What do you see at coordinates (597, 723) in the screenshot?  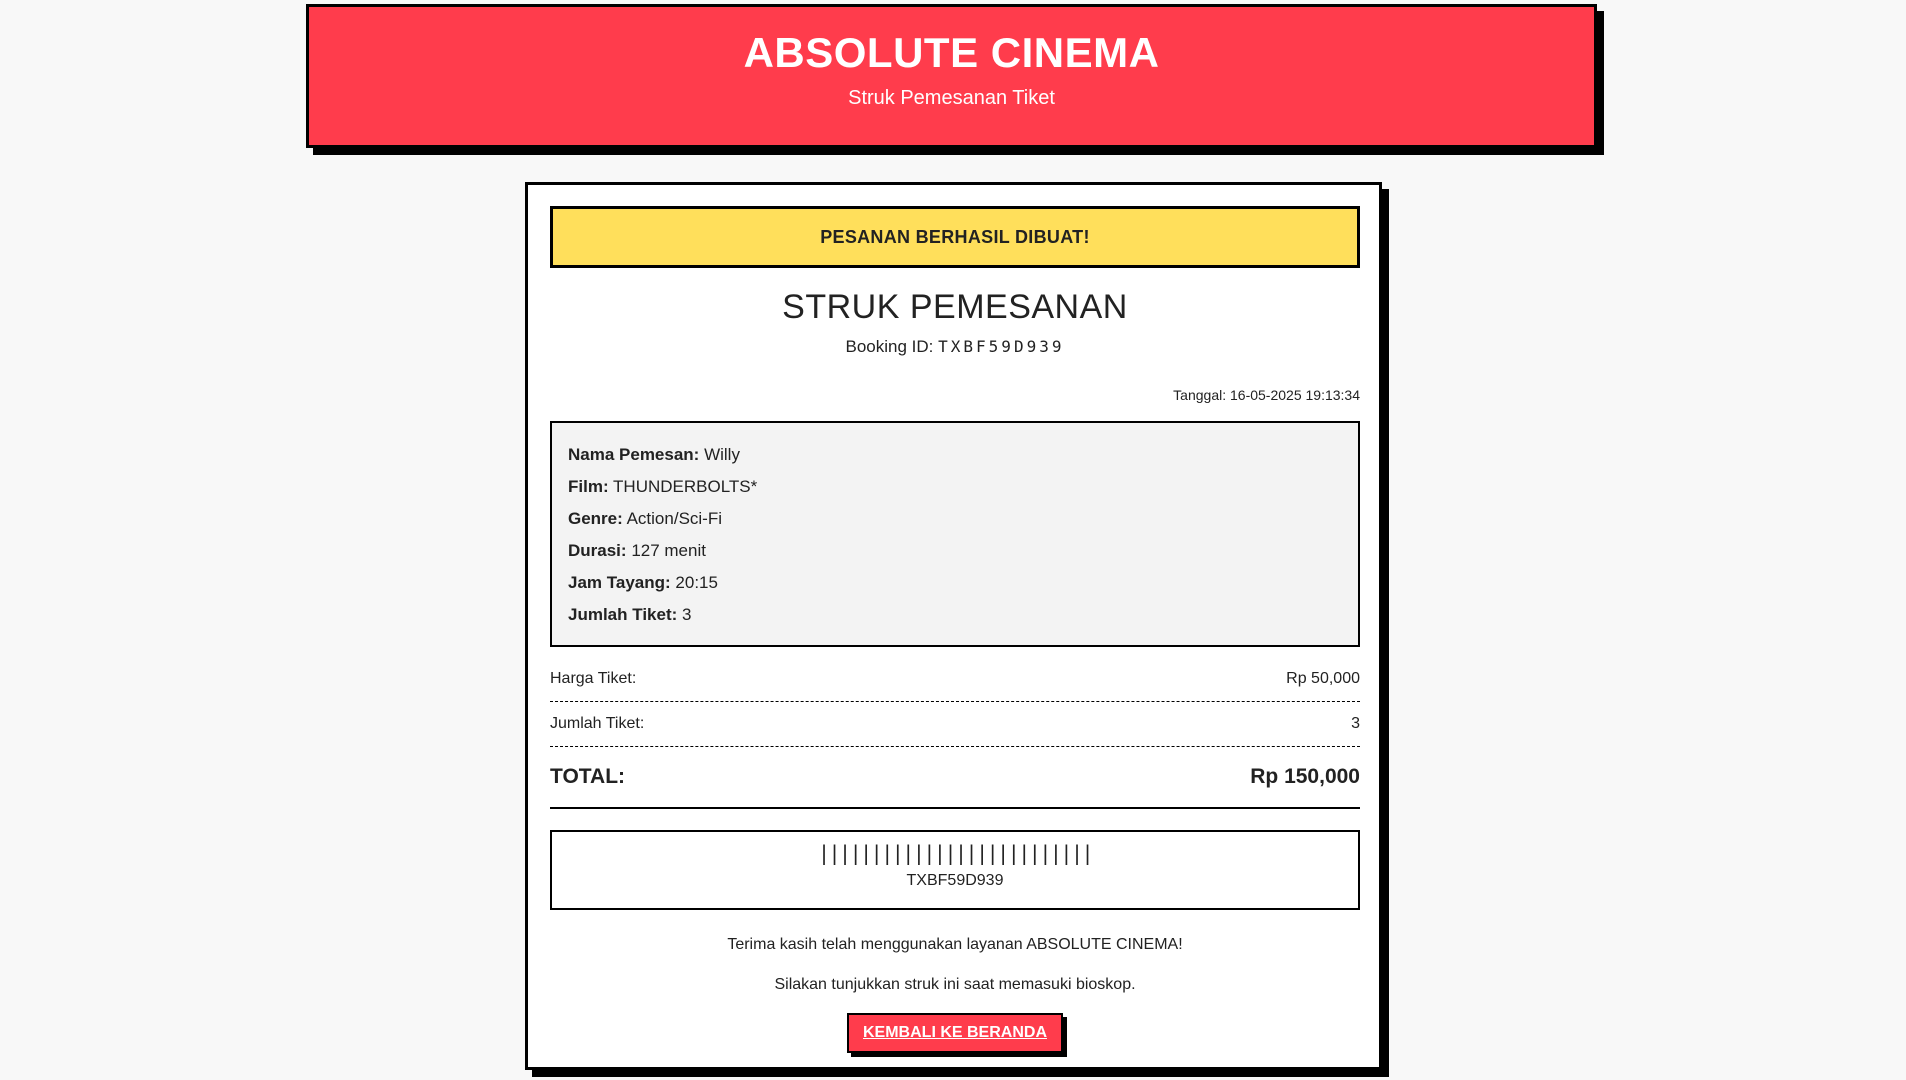 I see `quantity-label: Jumlah Tiket:` at bounding box center [597, 723].